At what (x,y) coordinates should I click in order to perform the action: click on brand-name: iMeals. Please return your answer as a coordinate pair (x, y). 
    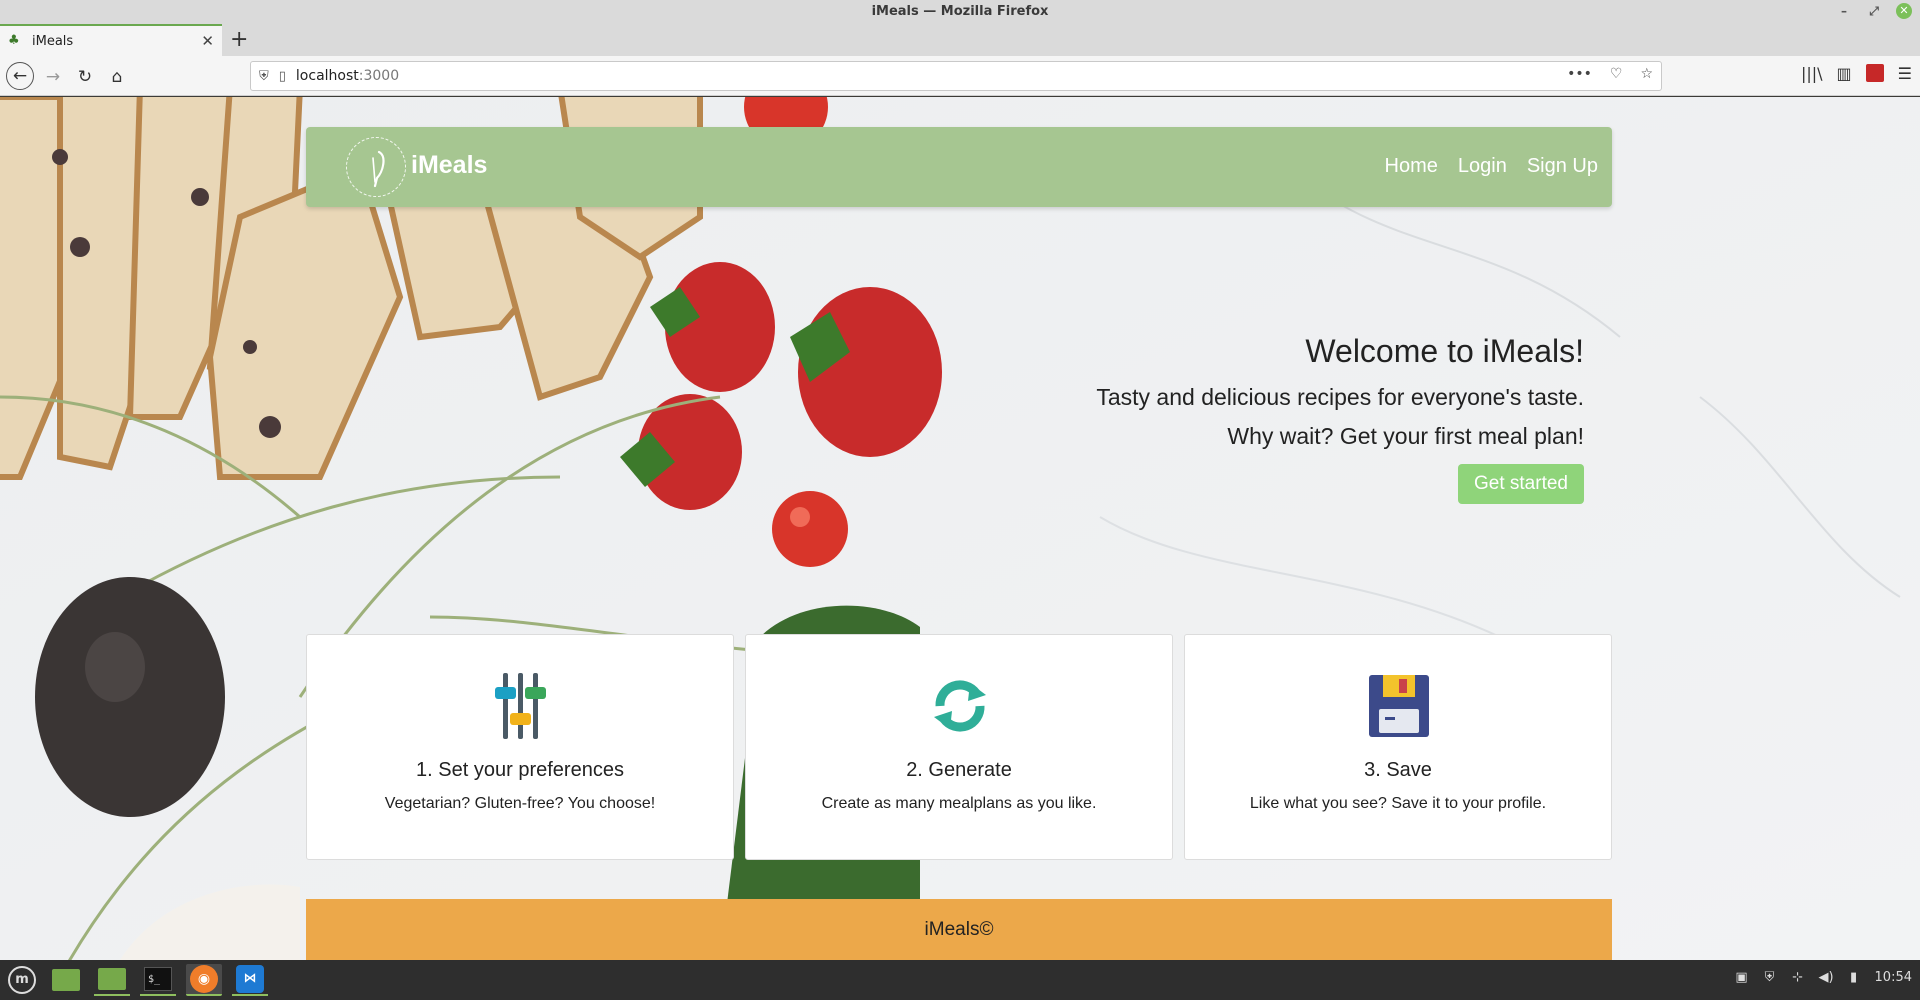
    Looking at the image, I should click on (449, 165).